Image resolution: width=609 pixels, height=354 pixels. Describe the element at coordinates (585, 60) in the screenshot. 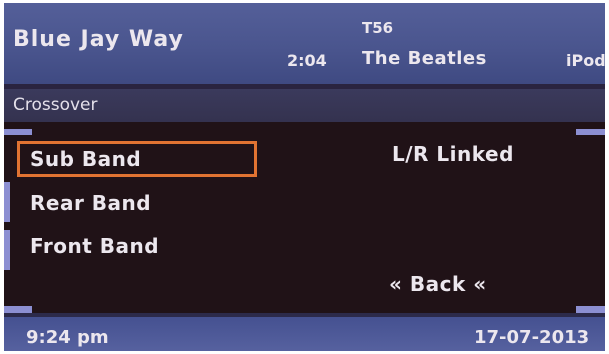

I see `audio-source: iPod` at that location.